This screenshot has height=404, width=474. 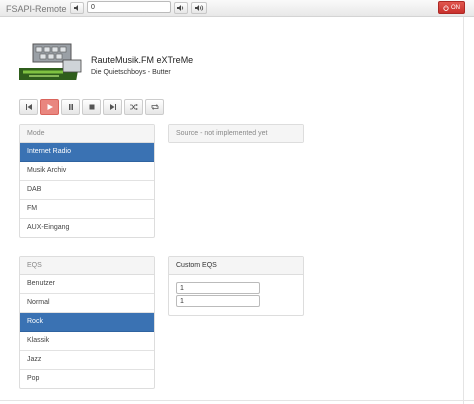 What do you see at coordinates (455, 7) in the screenshot?
I see `power-label: ON` at bounding box center [455, 7].